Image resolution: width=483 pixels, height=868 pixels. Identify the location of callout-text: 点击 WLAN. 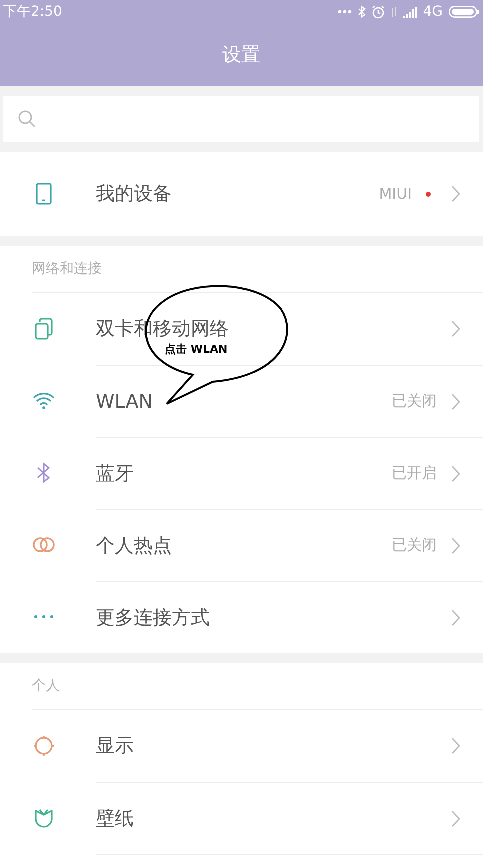
(196, 349).